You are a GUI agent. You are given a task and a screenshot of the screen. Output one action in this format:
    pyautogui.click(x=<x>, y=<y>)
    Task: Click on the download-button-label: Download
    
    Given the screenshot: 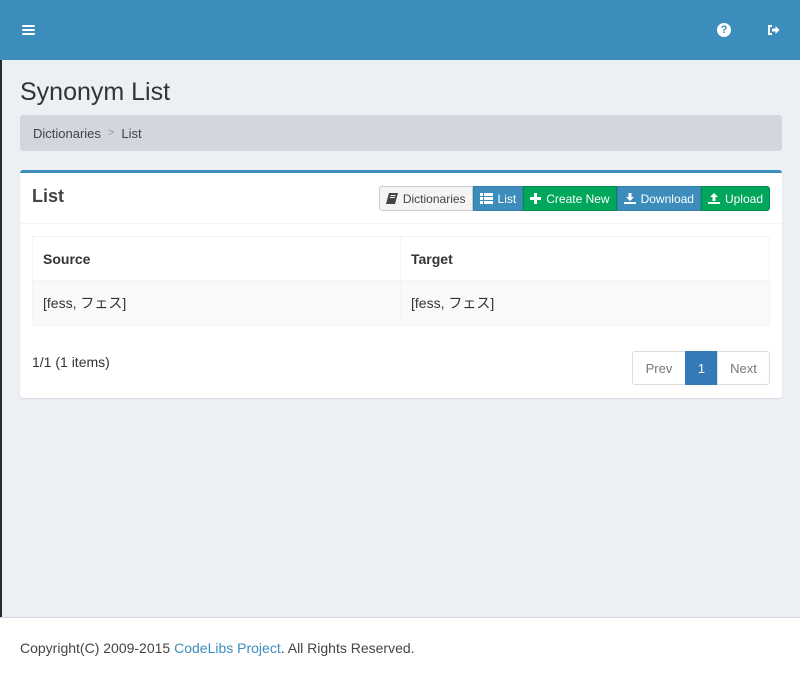 What is the action you would take?
    pyautogui.click(x=667, y=198)
    